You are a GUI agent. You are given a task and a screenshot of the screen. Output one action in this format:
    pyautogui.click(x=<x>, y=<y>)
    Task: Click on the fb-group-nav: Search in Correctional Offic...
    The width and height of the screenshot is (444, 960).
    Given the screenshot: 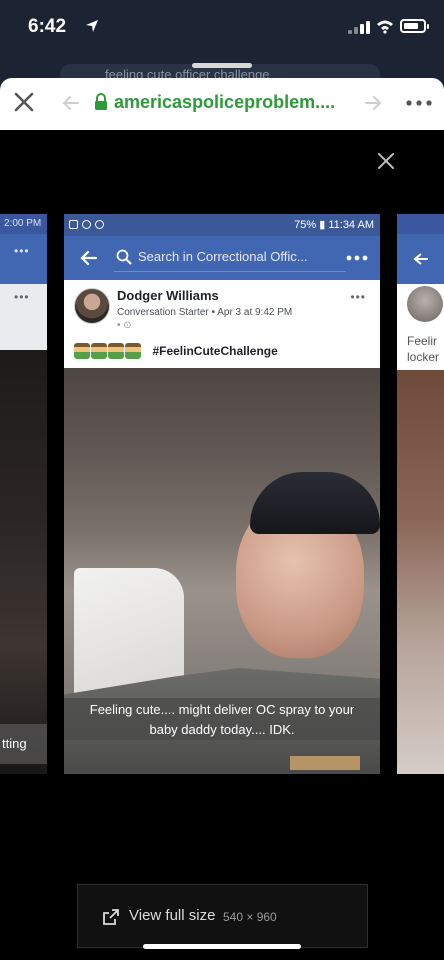 What is the action you would take?
    pyautogui.click(x=222, y=258)
    